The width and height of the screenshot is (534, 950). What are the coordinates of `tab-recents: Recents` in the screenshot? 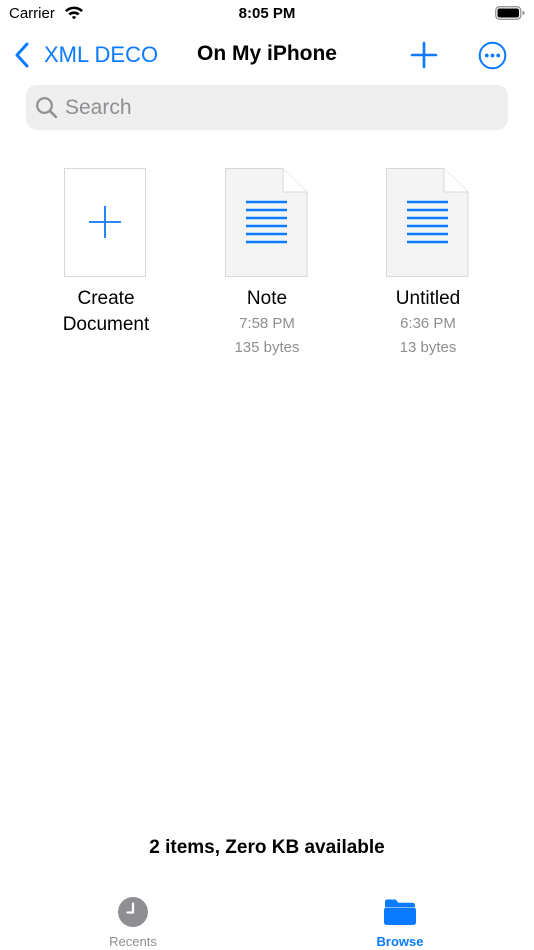 It's located at (133, 922).